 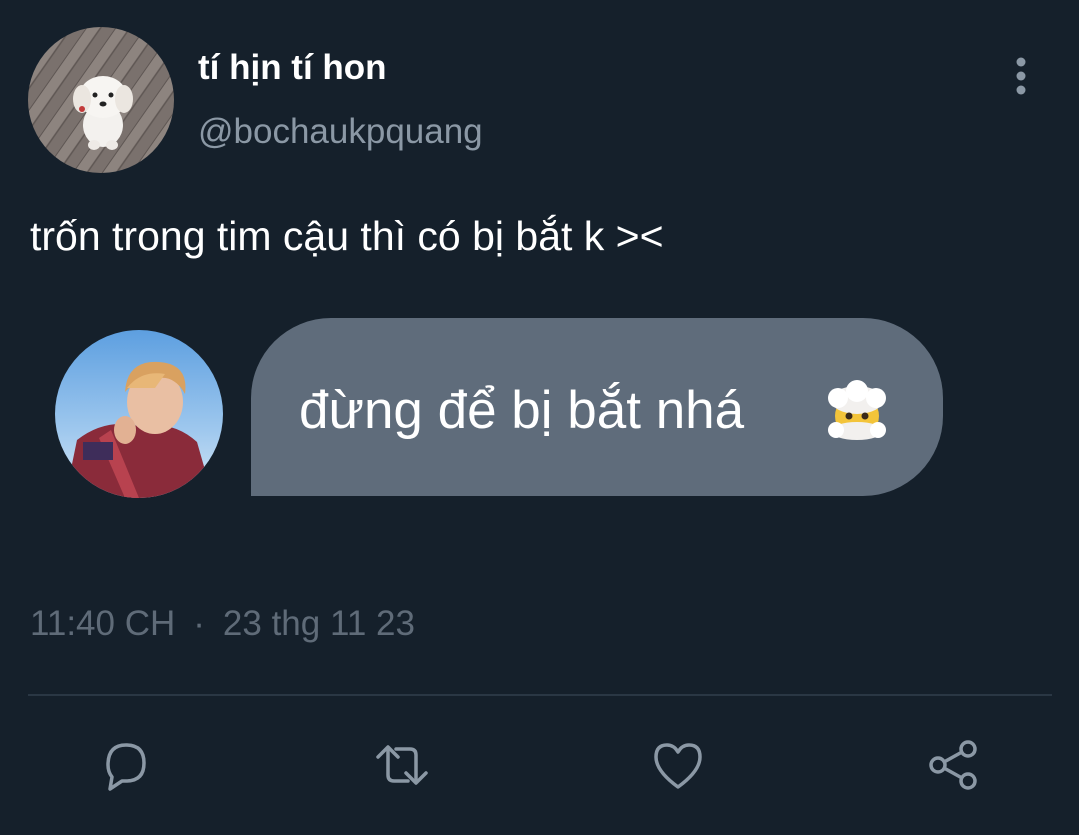 I want to click on speech-bubble-icon, so click(x=126, y=767).